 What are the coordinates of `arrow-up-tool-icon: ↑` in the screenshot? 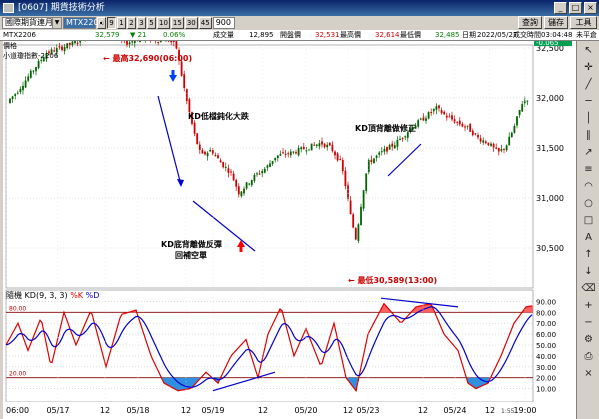 It's located at (588, 254).